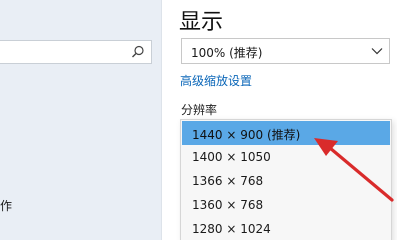 The image size is (397, 240). Describe the element at coordinates (76, 52) in the screenshot. I see `search-input` at that location.